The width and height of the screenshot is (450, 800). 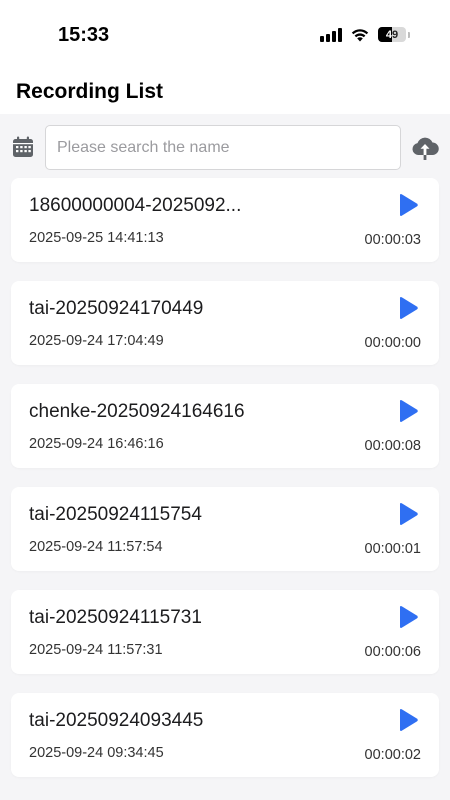 What do you see at coordinates (392, 446) in the screenshot?
I see `recording-duration: 00:00:08` at bounding box center [392, 446].